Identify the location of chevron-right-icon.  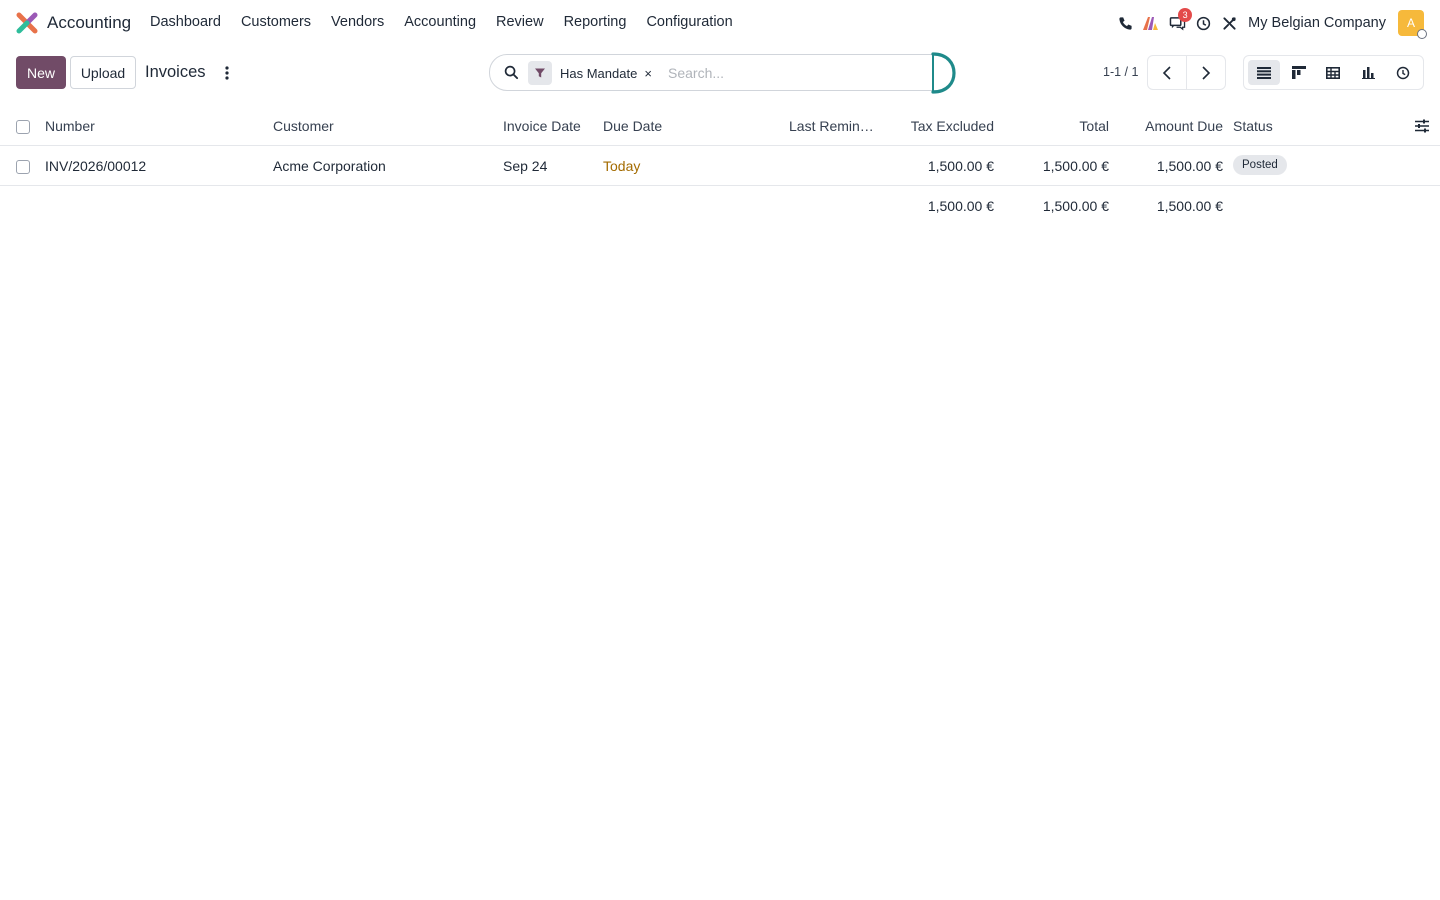
(1206, 72).